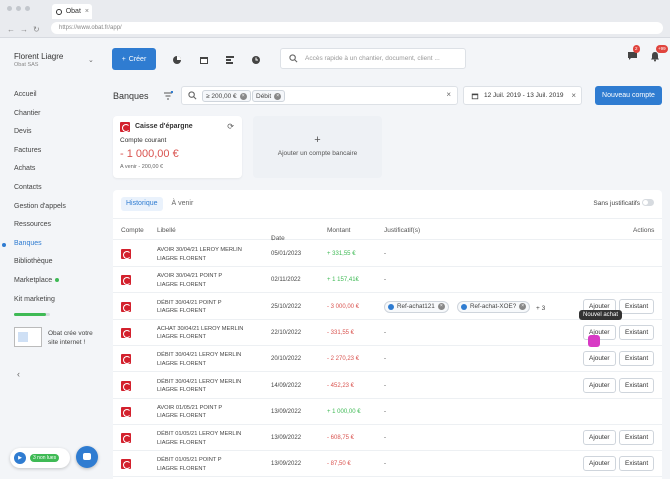  Describe the element at coordinates (448, 94) in the screenshot. I see `clear-filters-icon: ×` at that location.